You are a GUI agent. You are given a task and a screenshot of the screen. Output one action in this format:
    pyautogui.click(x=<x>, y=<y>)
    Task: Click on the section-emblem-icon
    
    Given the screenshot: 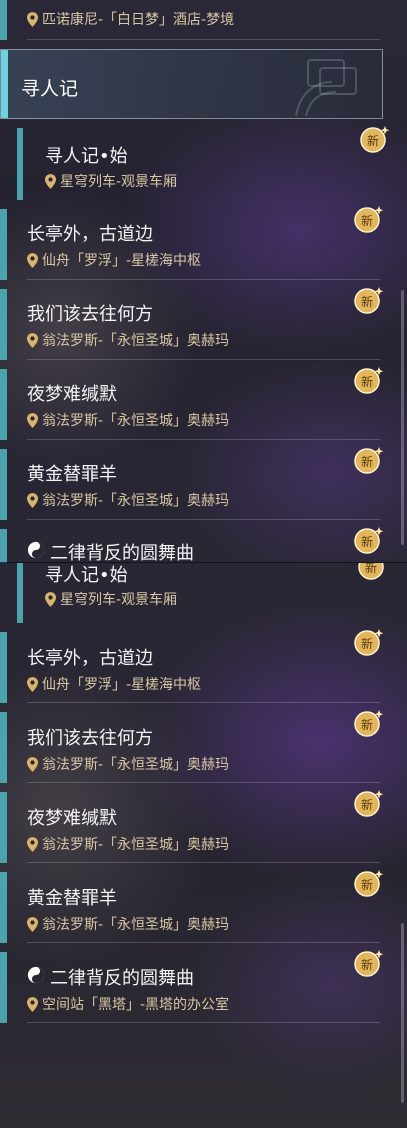 What is the action you would take?
    pyautogui.click(x=326, y=88)
    